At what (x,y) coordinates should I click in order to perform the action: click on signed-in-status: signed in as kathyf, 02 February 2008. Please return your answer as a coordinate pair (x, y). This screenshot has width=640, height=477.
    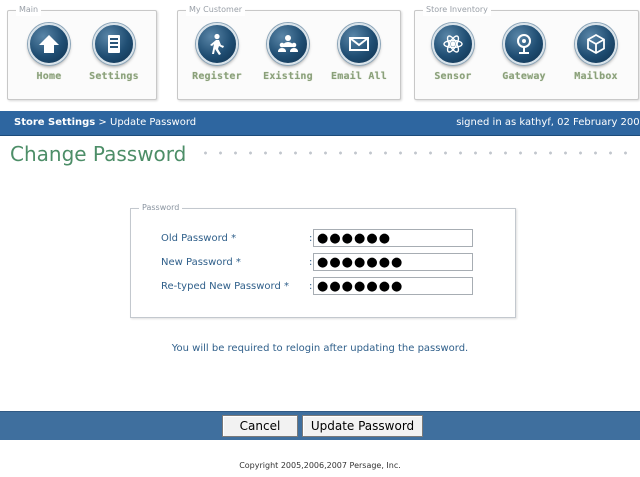
    Looking at the image, I should click on (548, 122).